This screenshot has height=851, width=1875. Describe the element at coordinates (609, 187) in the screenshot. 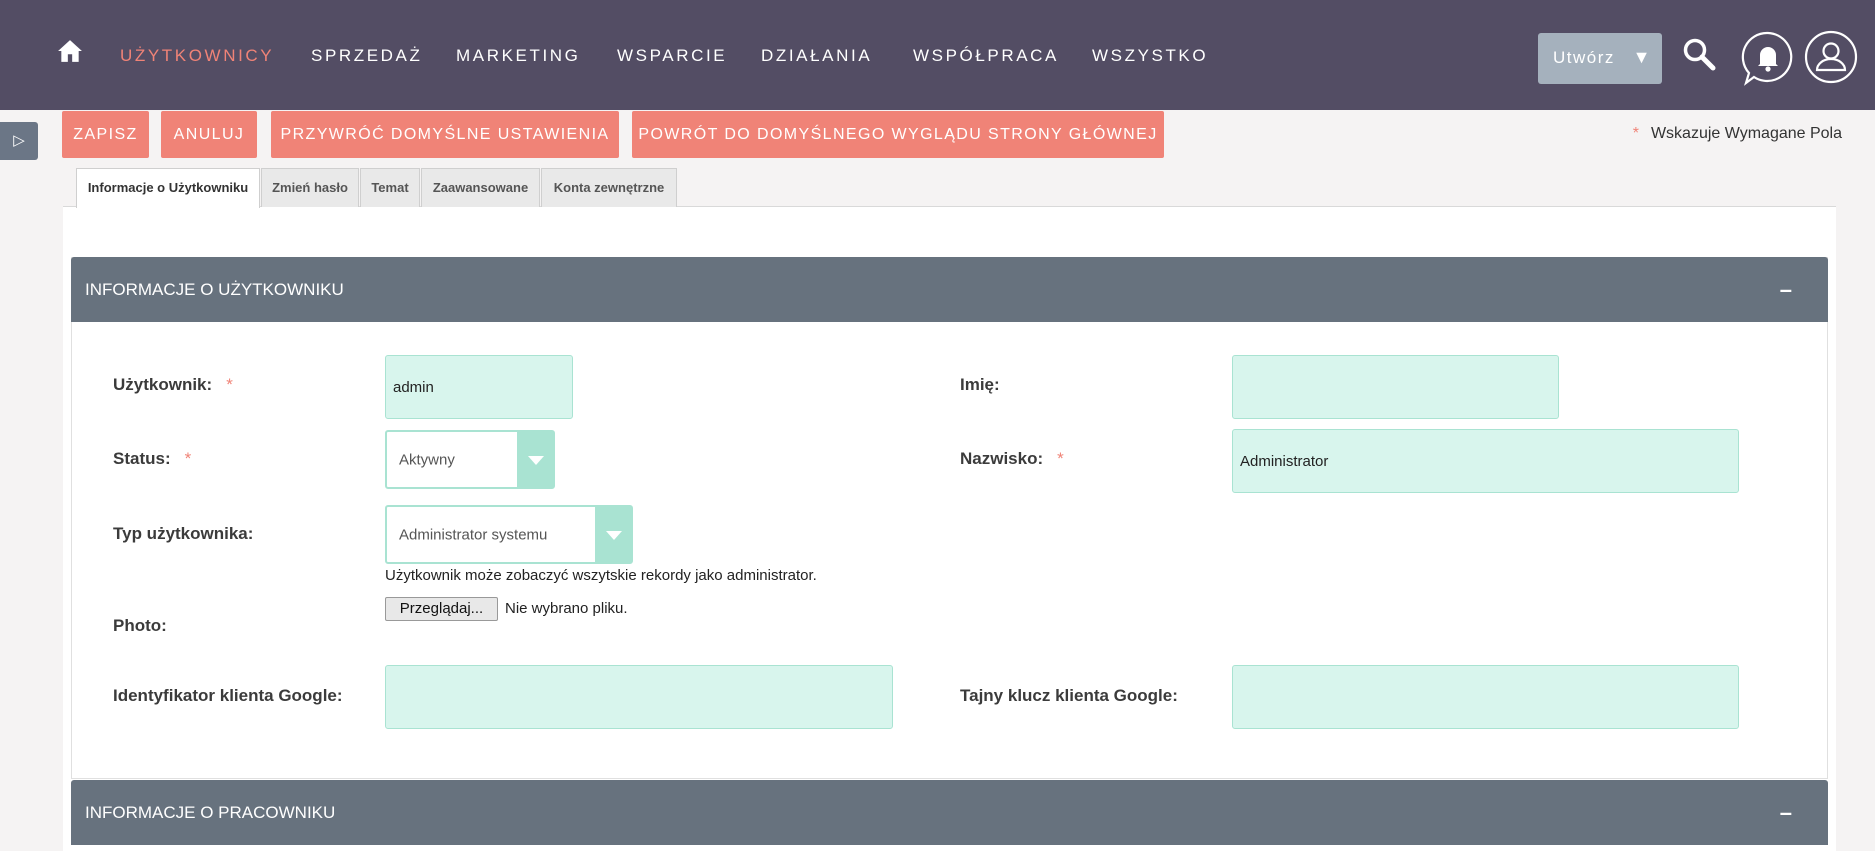

I see `tab-external-accounts: Konta zewnętrzne` at that location.